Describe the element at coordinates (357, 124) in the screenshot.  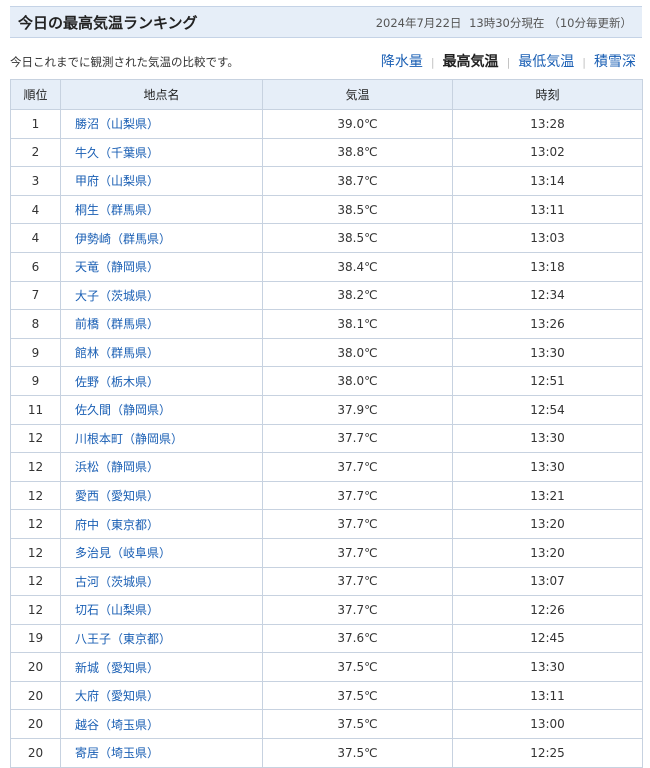
I see `cell-temperature: 39.0℃` at that location.